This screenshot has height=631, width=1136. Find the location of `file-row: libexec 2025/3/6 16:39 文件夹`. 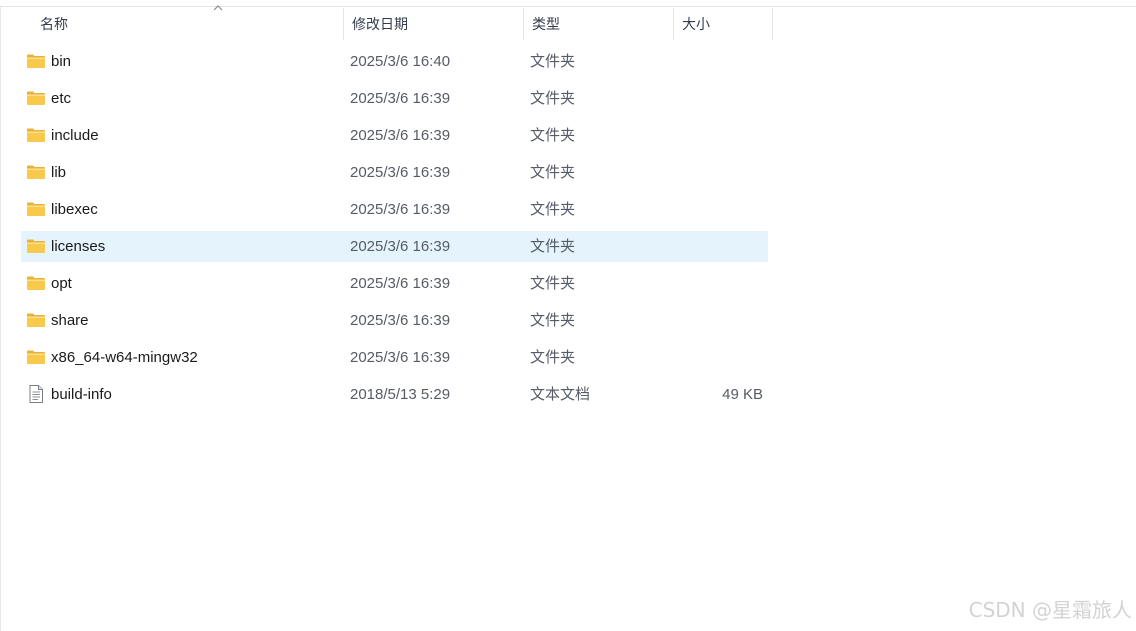

file-row: libexec 2025/3/6 16:39 文件夹 is located at coordinates (394, 209).